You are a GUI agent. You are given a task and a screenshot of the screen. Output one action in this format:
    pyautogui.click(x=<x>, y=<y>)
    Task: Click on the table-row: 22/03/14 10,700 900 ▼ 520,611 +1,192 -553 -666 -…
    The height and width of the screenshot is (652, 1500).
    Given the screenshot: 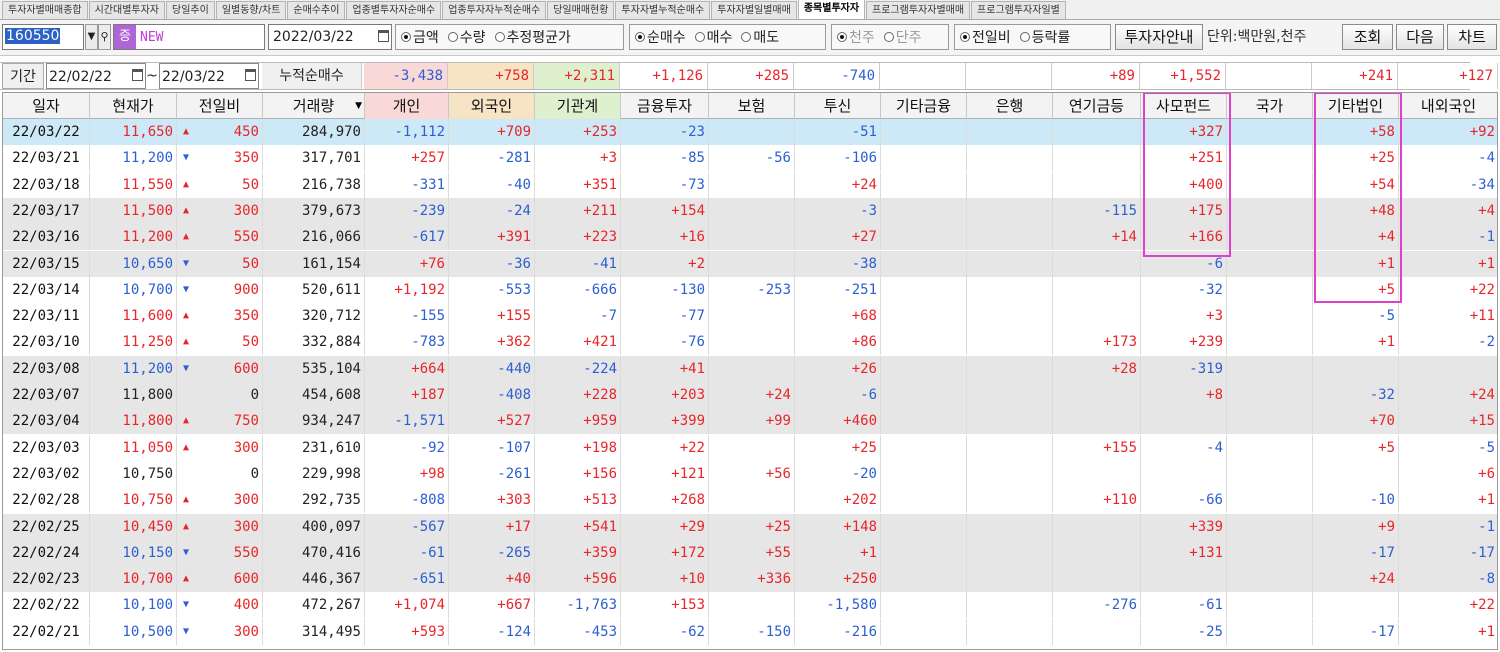 What is the action you would take?
    pyautogui.click(x=750, y=289)
    